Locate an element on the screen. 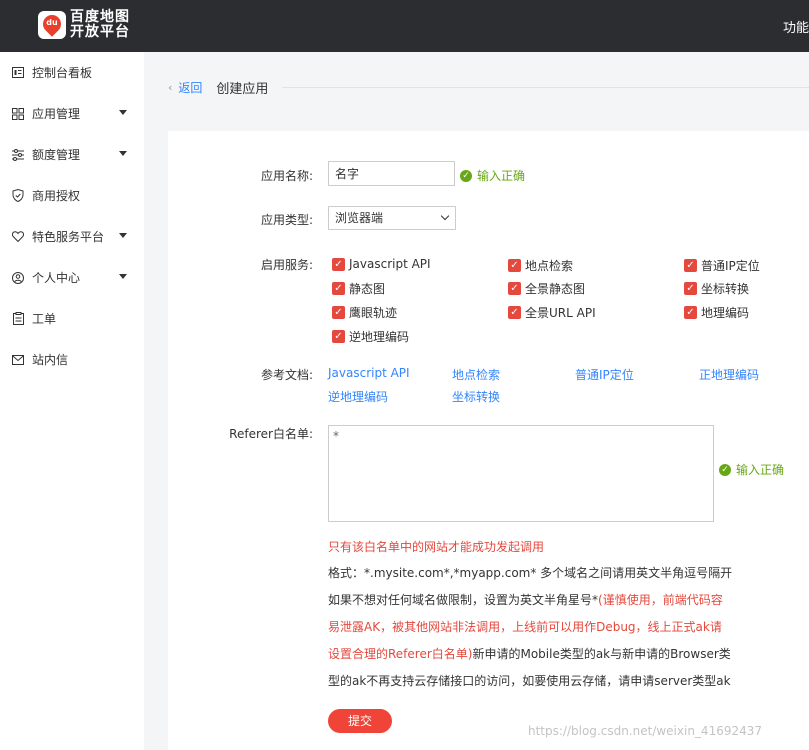 The width and height of the screenshot is (809, 750). clipboard-icon is located at coordinates (18, 319).